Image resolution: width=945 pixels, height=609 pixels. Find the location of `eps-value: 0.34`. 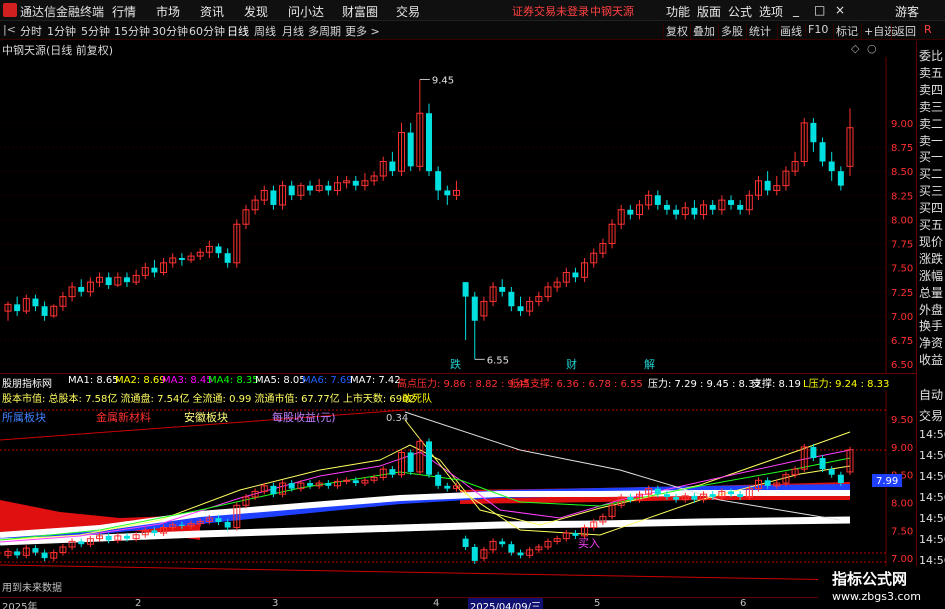

eps-value: 0.34 is located at coordinates (397, 418).